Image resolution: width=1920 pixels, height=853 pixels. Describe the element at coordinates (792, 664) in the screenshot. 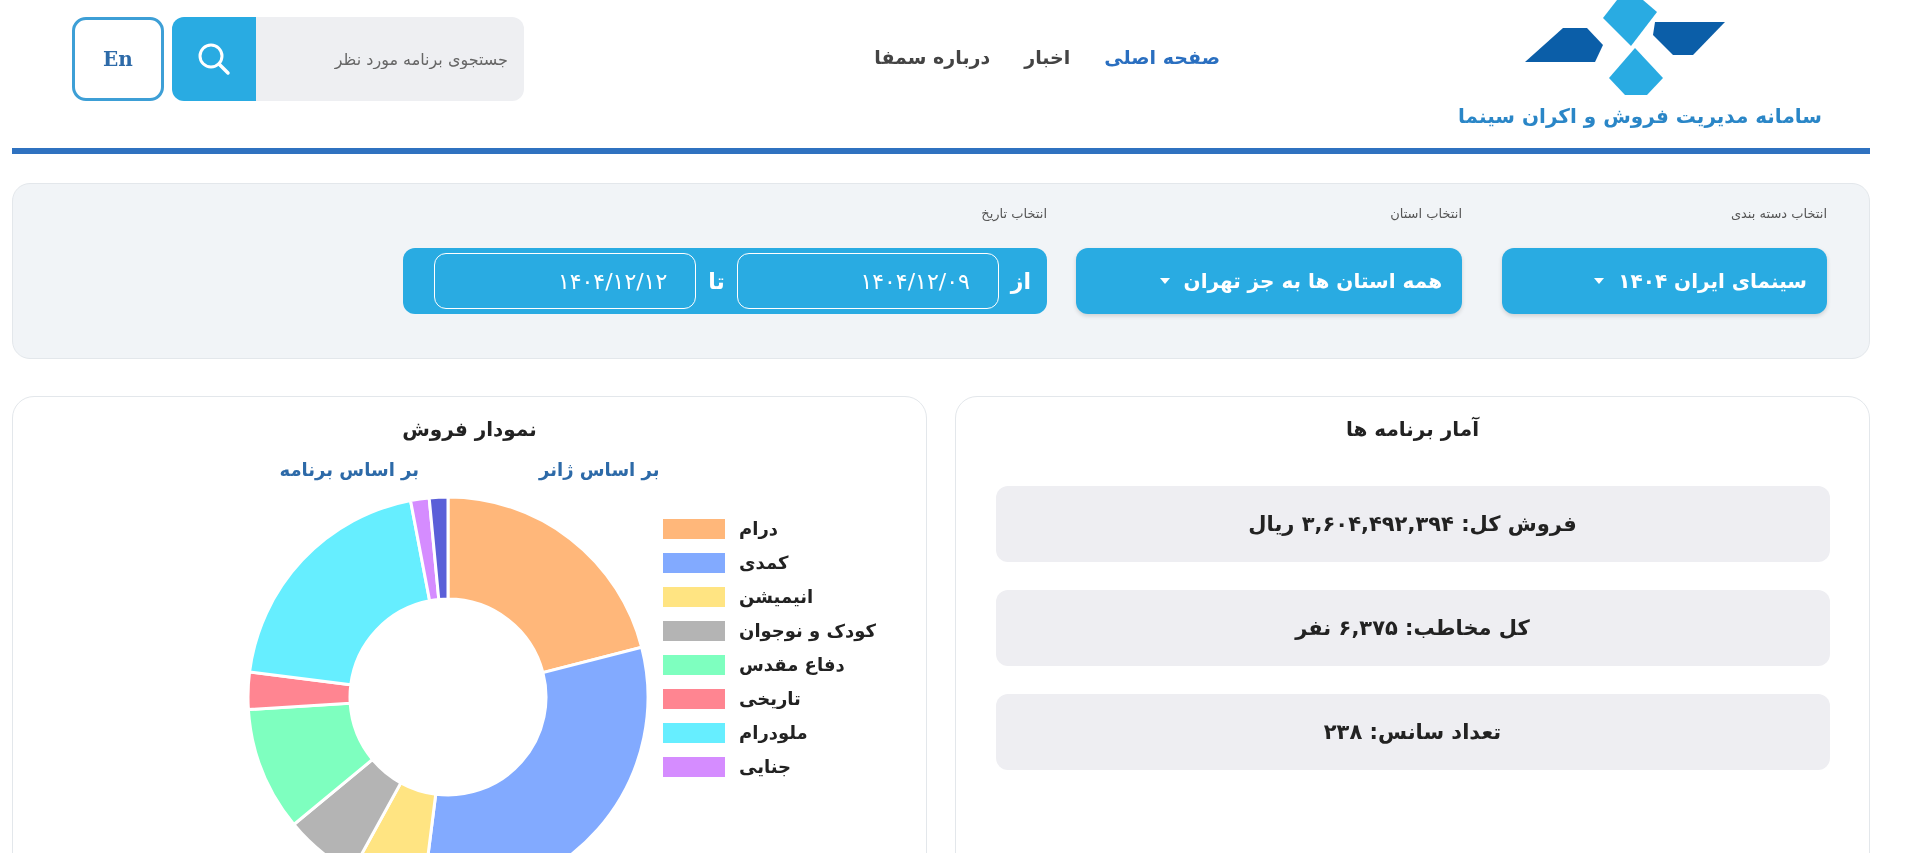

I see `legend-label: دفاع مقدس` at that location.